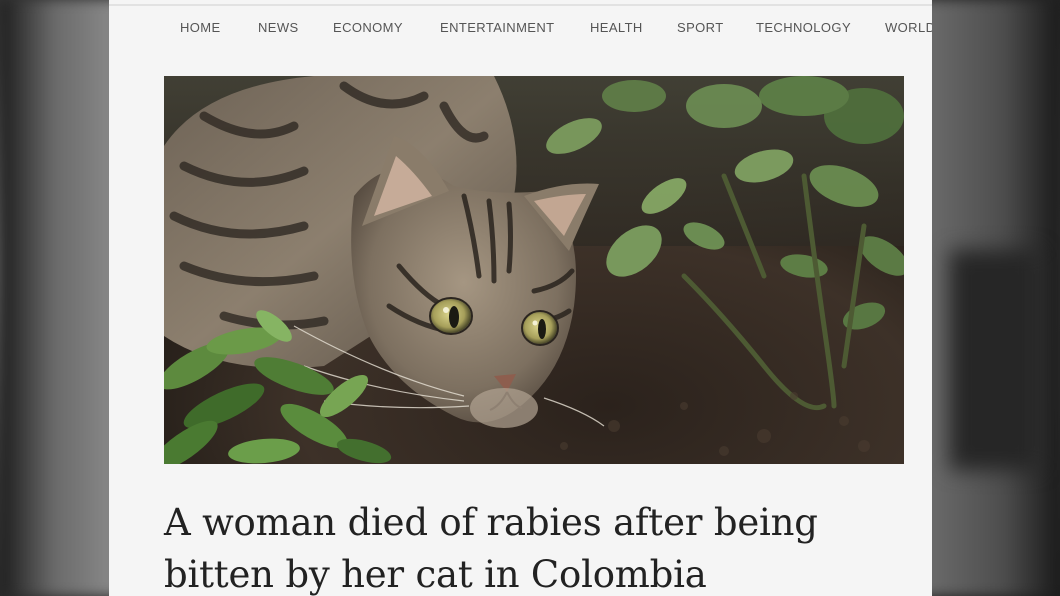 The image size is (1060, 596). I want to click on nav-item-home: HOME, so click(200, 27).